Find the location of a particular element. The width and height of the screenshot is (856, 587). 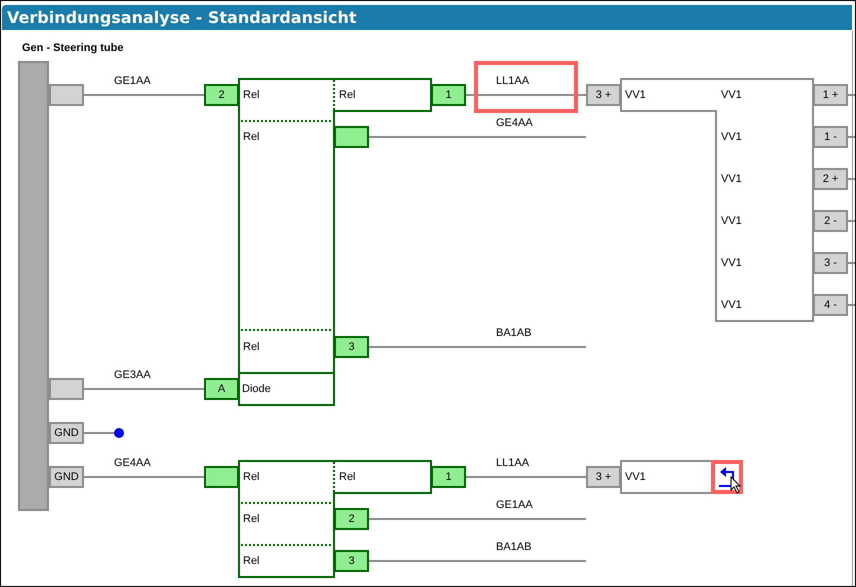

diode-label: Diode is located at coordinates (256, 389).